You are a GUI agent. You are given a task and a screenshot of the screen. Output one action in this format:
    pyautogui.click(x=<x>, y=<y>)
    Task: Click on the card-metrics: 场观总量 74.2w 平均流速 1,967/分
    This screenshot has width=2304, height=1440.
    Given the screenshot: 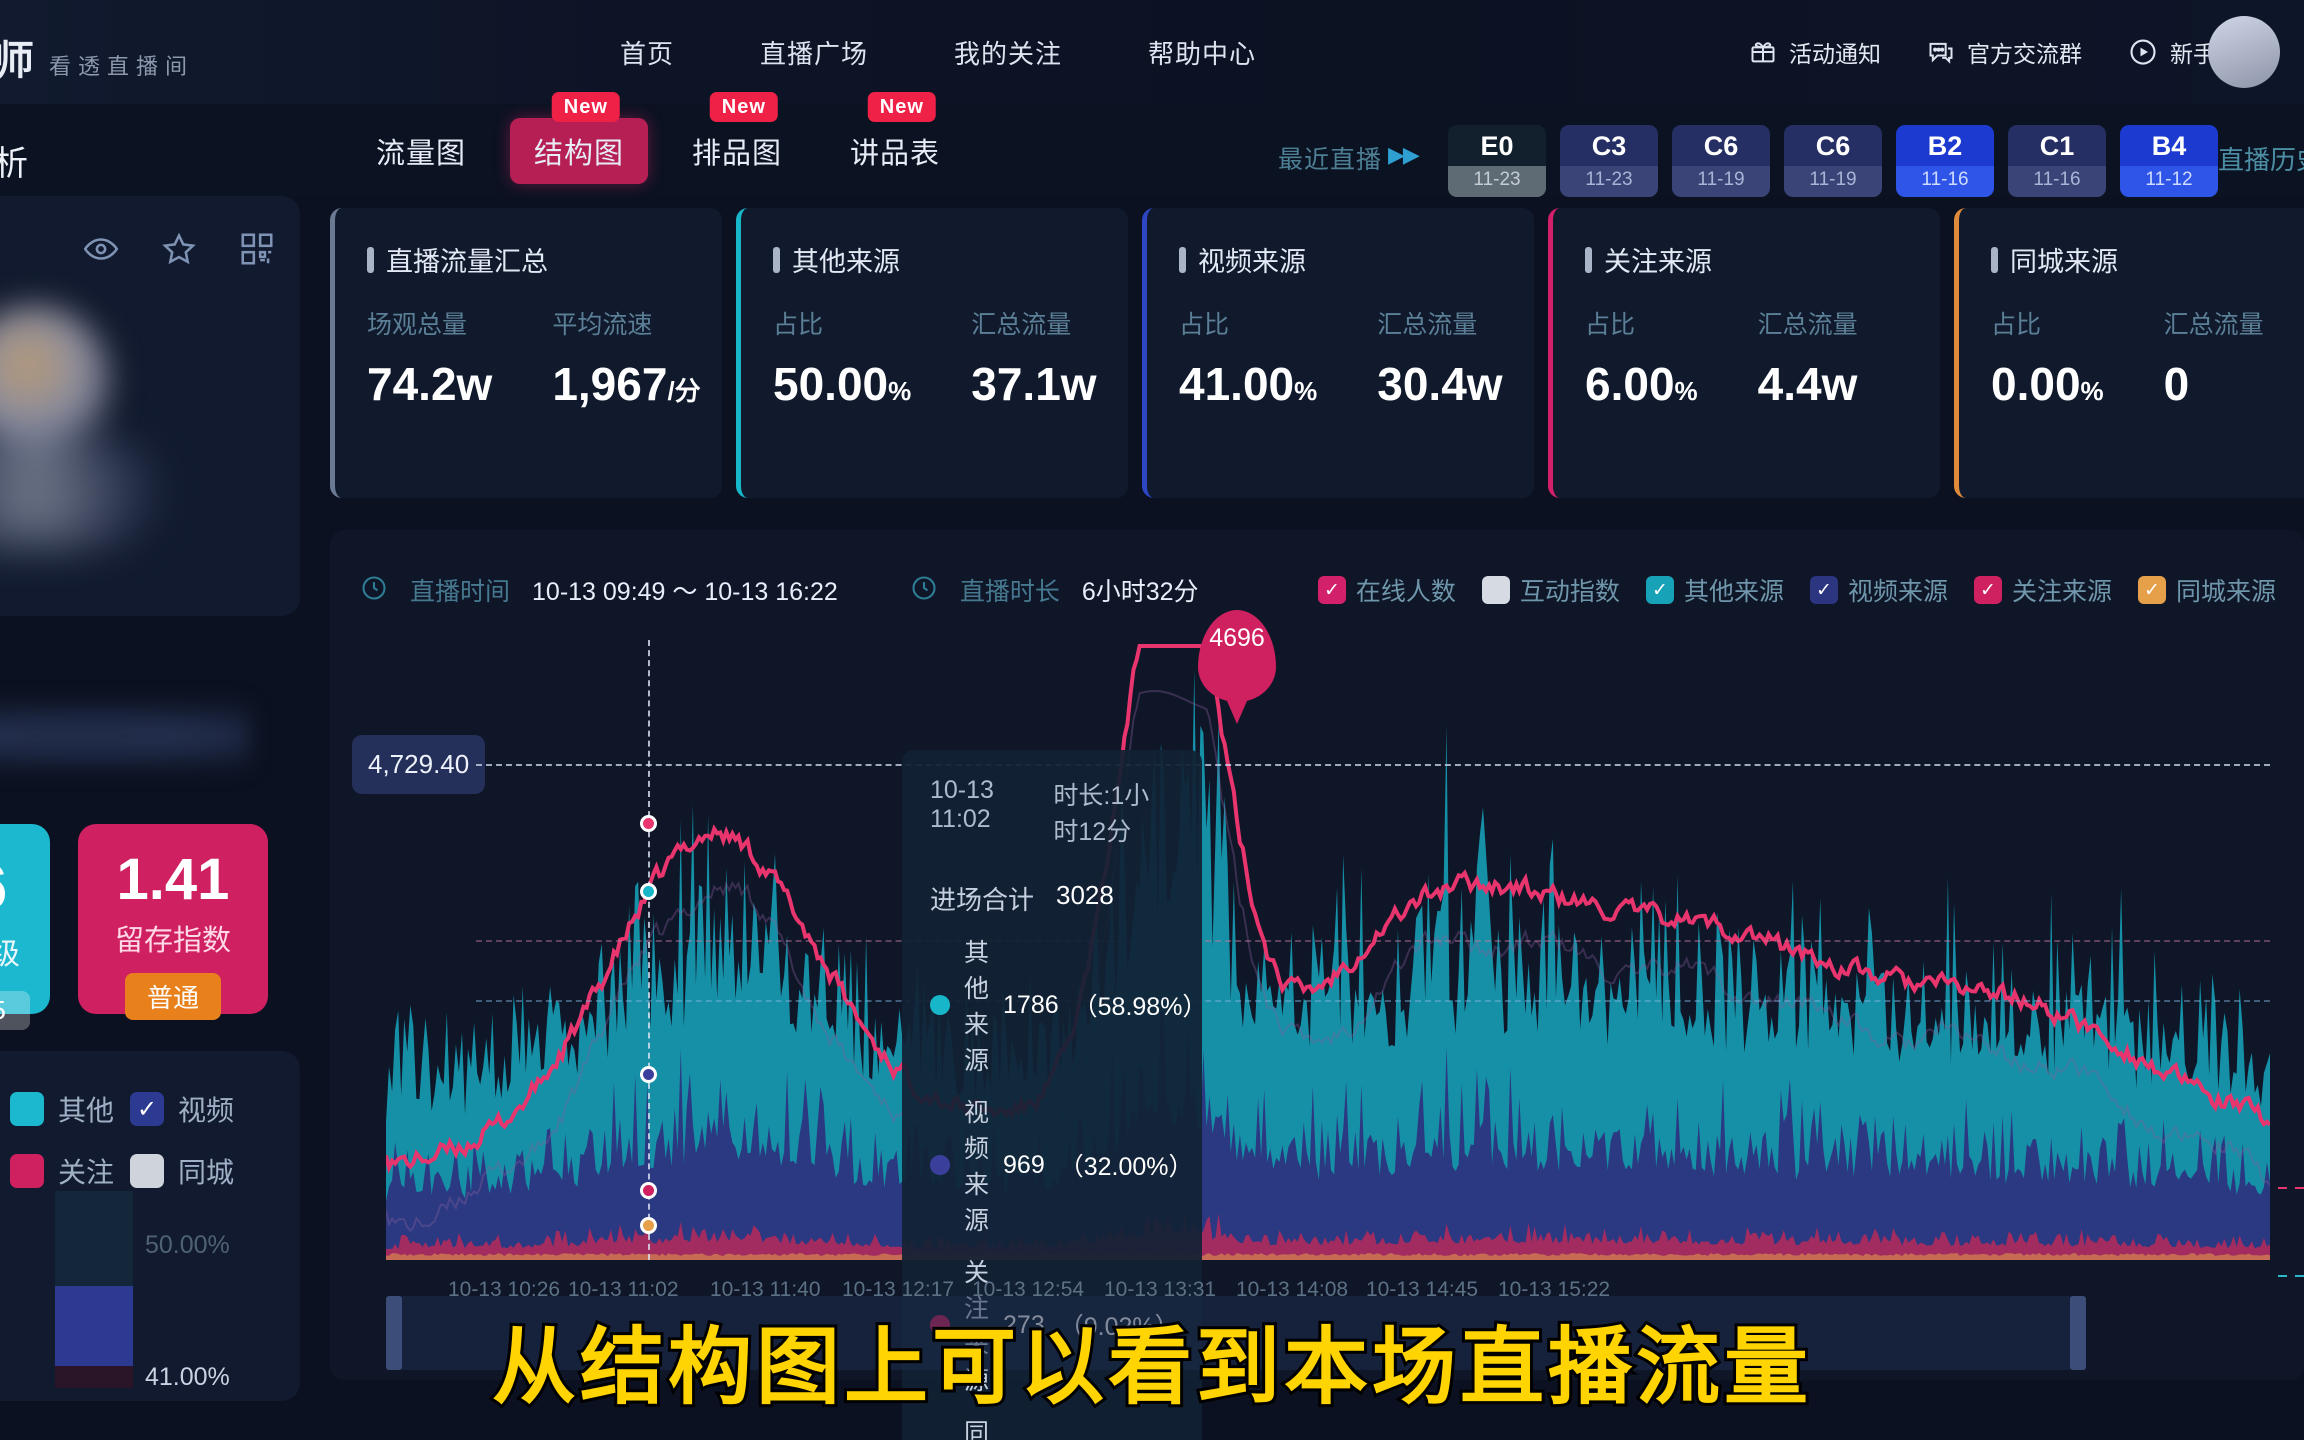 What is the action you would take?
    pyautogui.click(x=544, y=358)
    